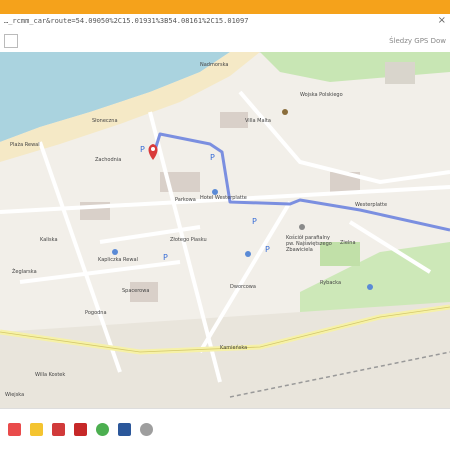 The width and height of the screenshot is (450, 451). Describe the element at coordinates (115, 97) in the screenshot. I see `sea` at that location.